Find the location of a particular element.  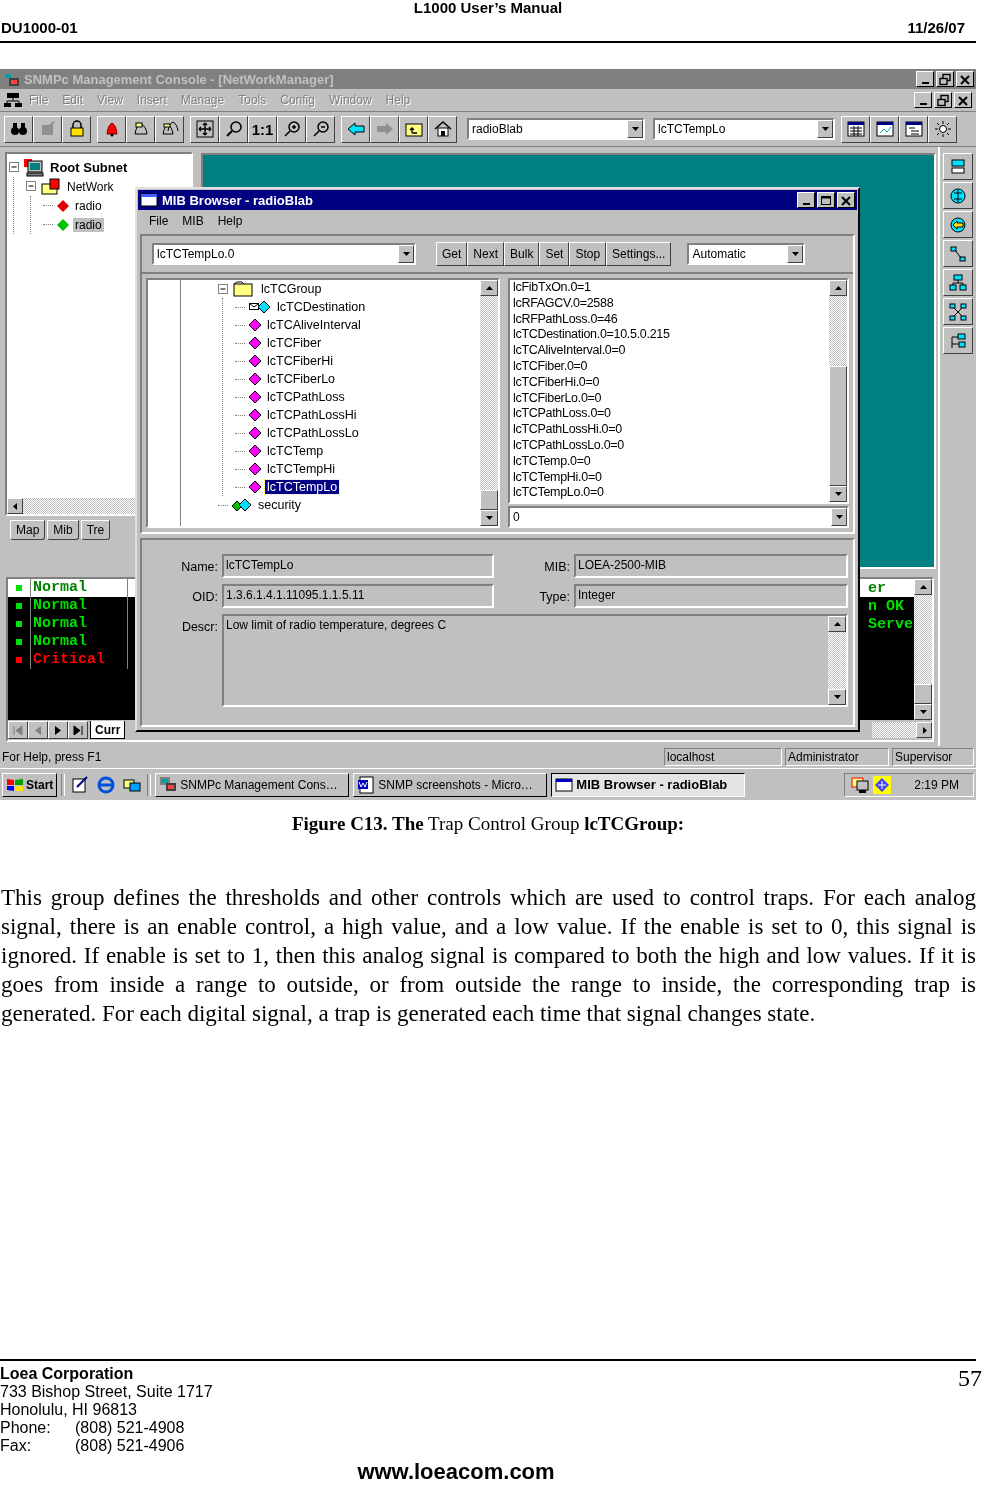

document-date: 11/26/07 is located at coordinates (936, 28).